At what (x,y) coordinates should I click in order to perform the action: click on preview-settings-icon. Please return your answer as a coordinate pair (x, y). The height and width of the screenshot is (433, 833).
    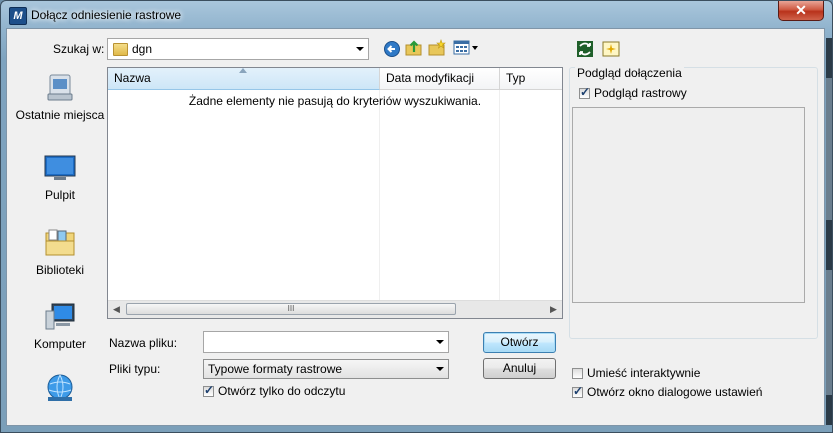
    Looking at the image, I should click on (611, 49).